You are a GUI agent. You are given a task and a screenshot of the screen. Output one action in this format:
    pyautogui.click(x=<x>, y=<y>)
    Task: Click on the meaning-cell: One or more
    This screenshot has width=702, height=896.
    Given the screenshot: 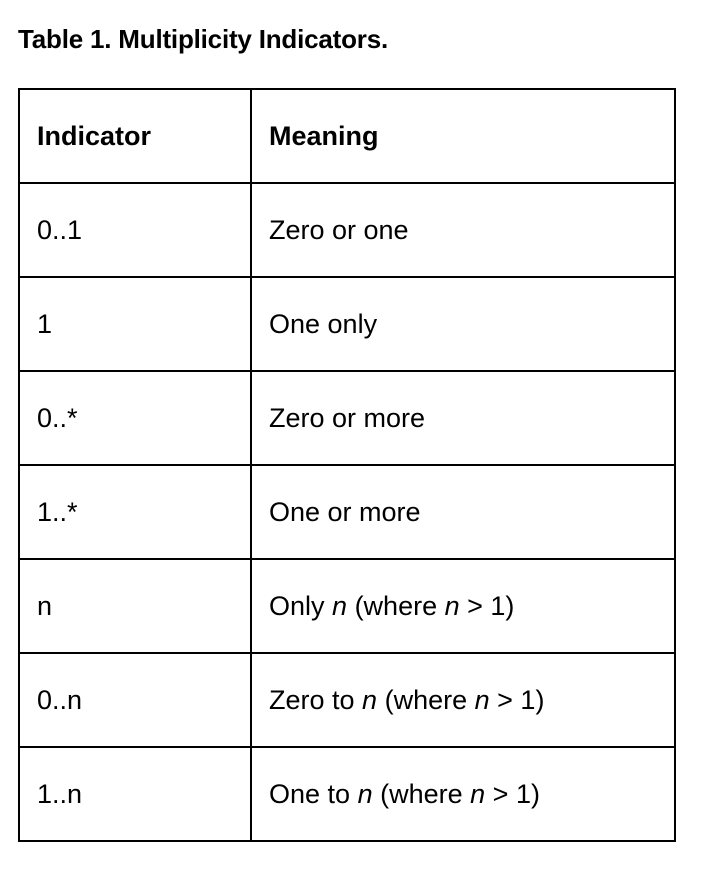 What is the action you would take?
    pyautogui.click(x=463, y=512)
    